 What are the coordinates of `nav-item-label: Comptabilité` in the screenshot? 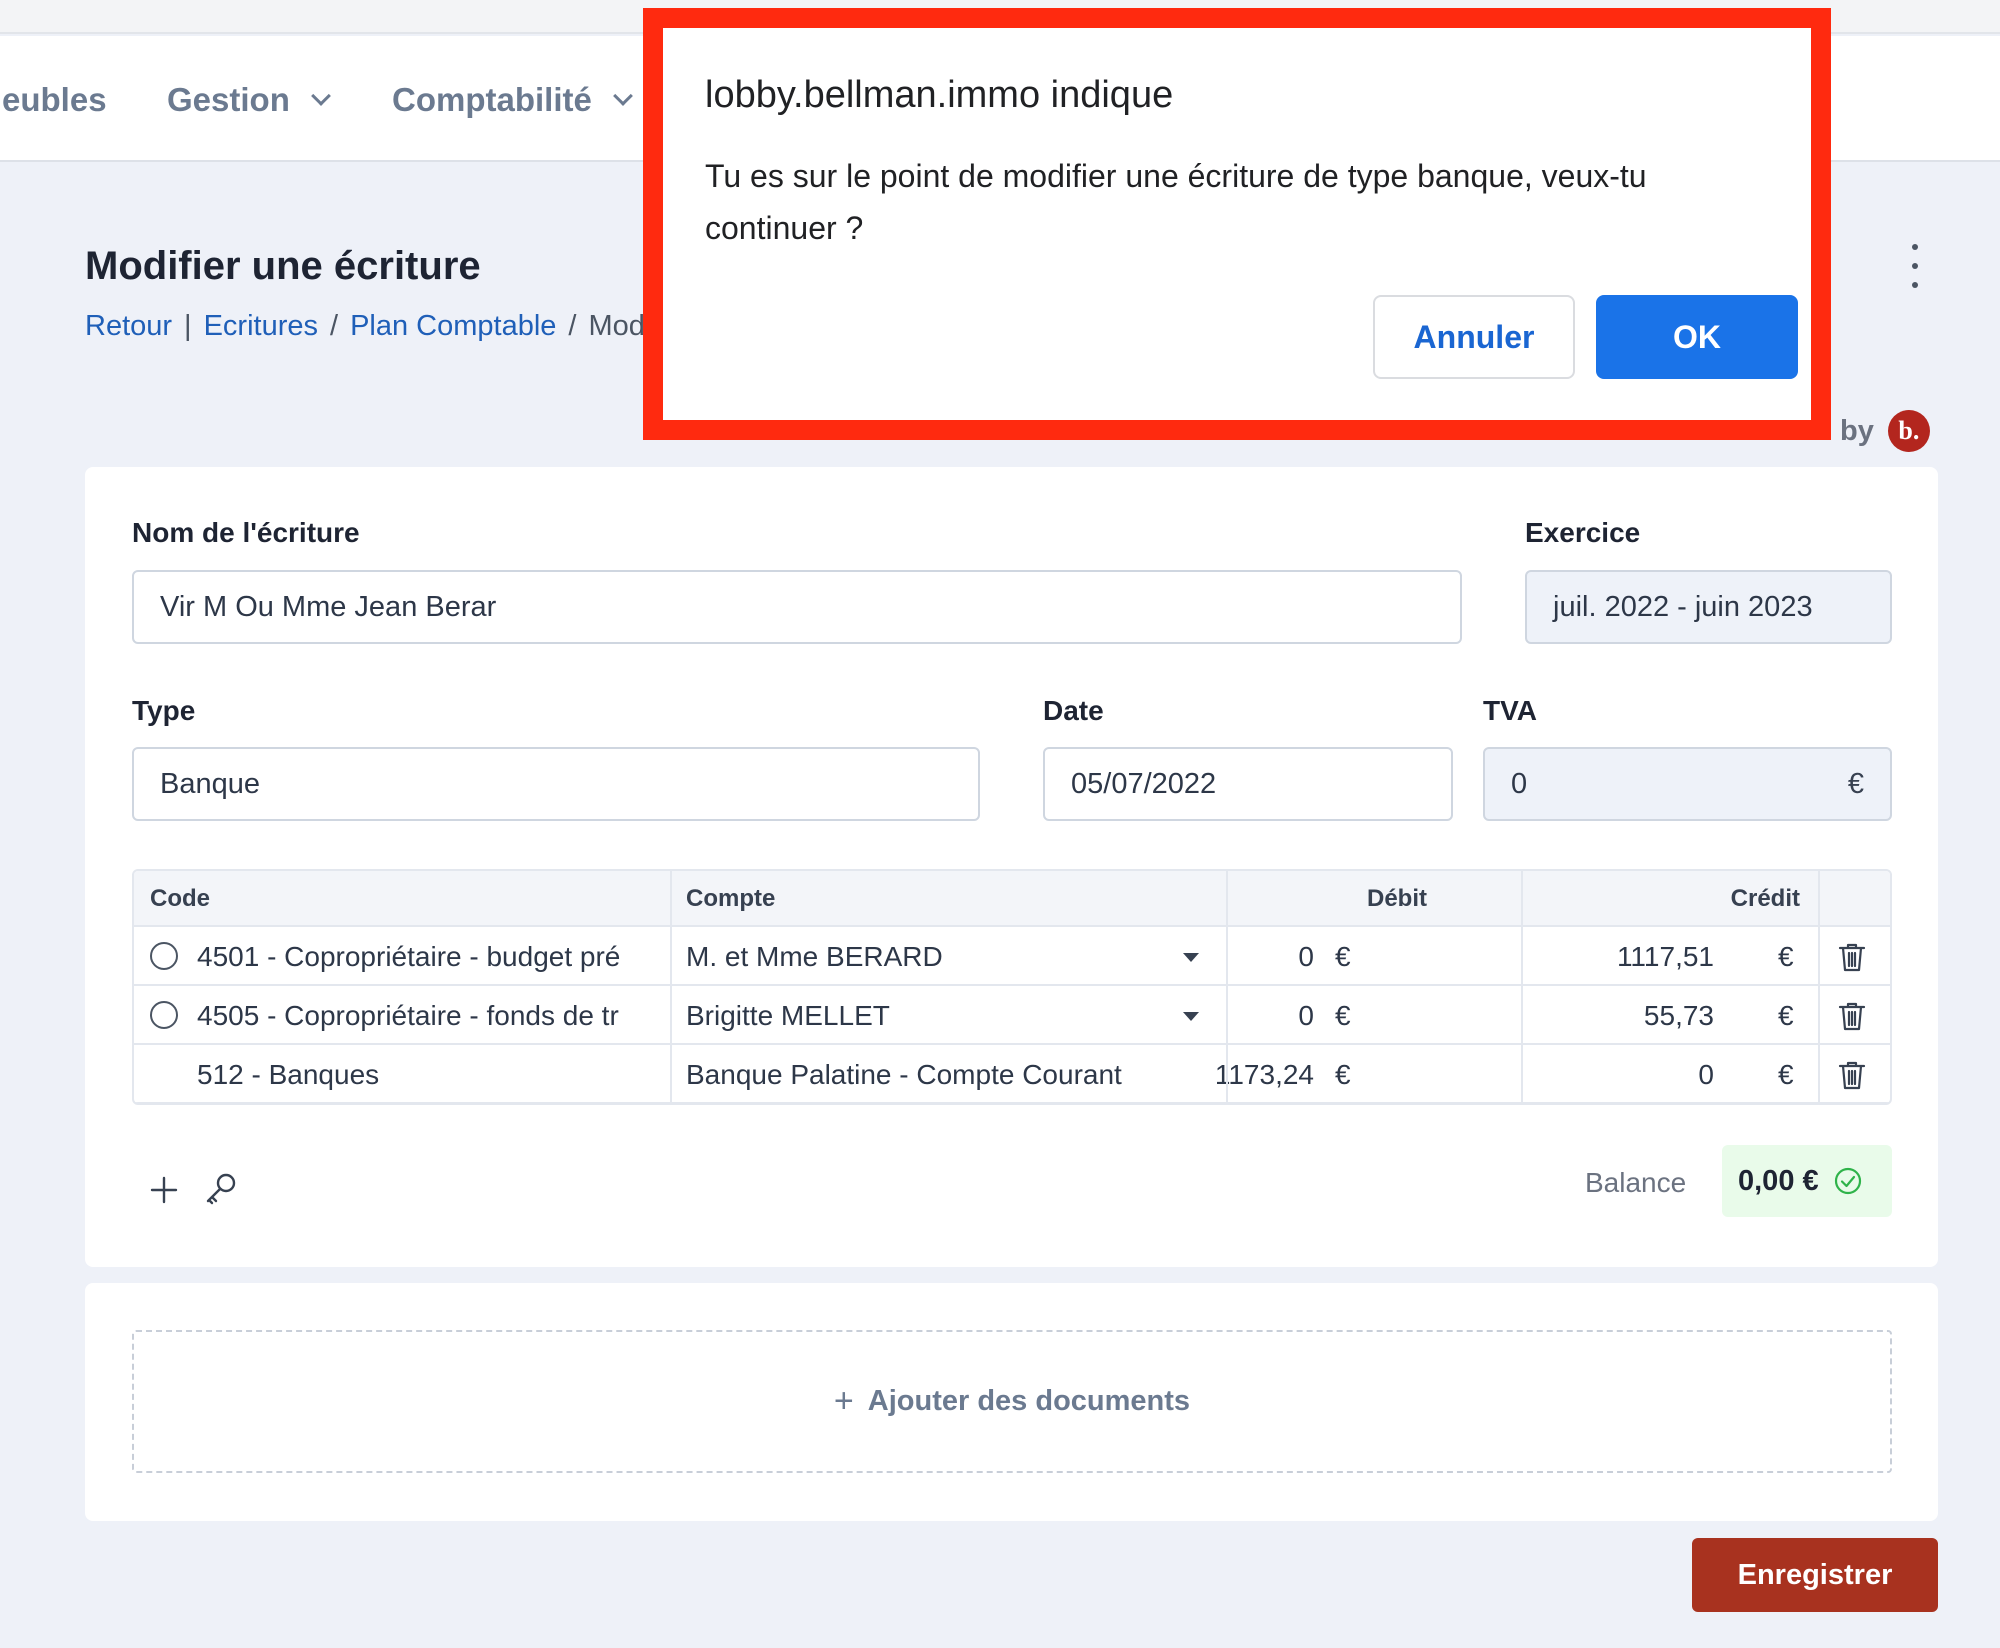 It's located at (492, 99).